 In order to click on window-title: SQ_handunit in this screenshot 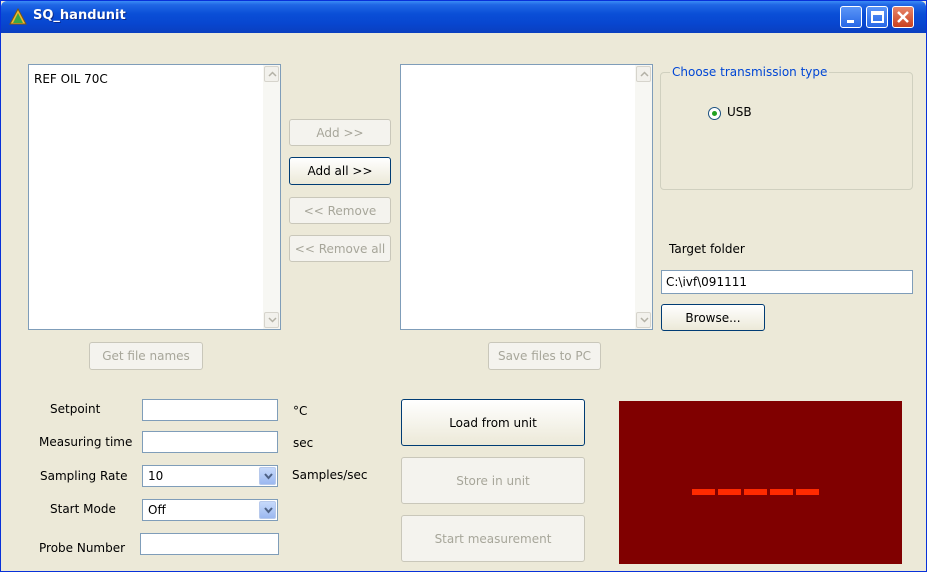, I will do `click(79, 15)`.